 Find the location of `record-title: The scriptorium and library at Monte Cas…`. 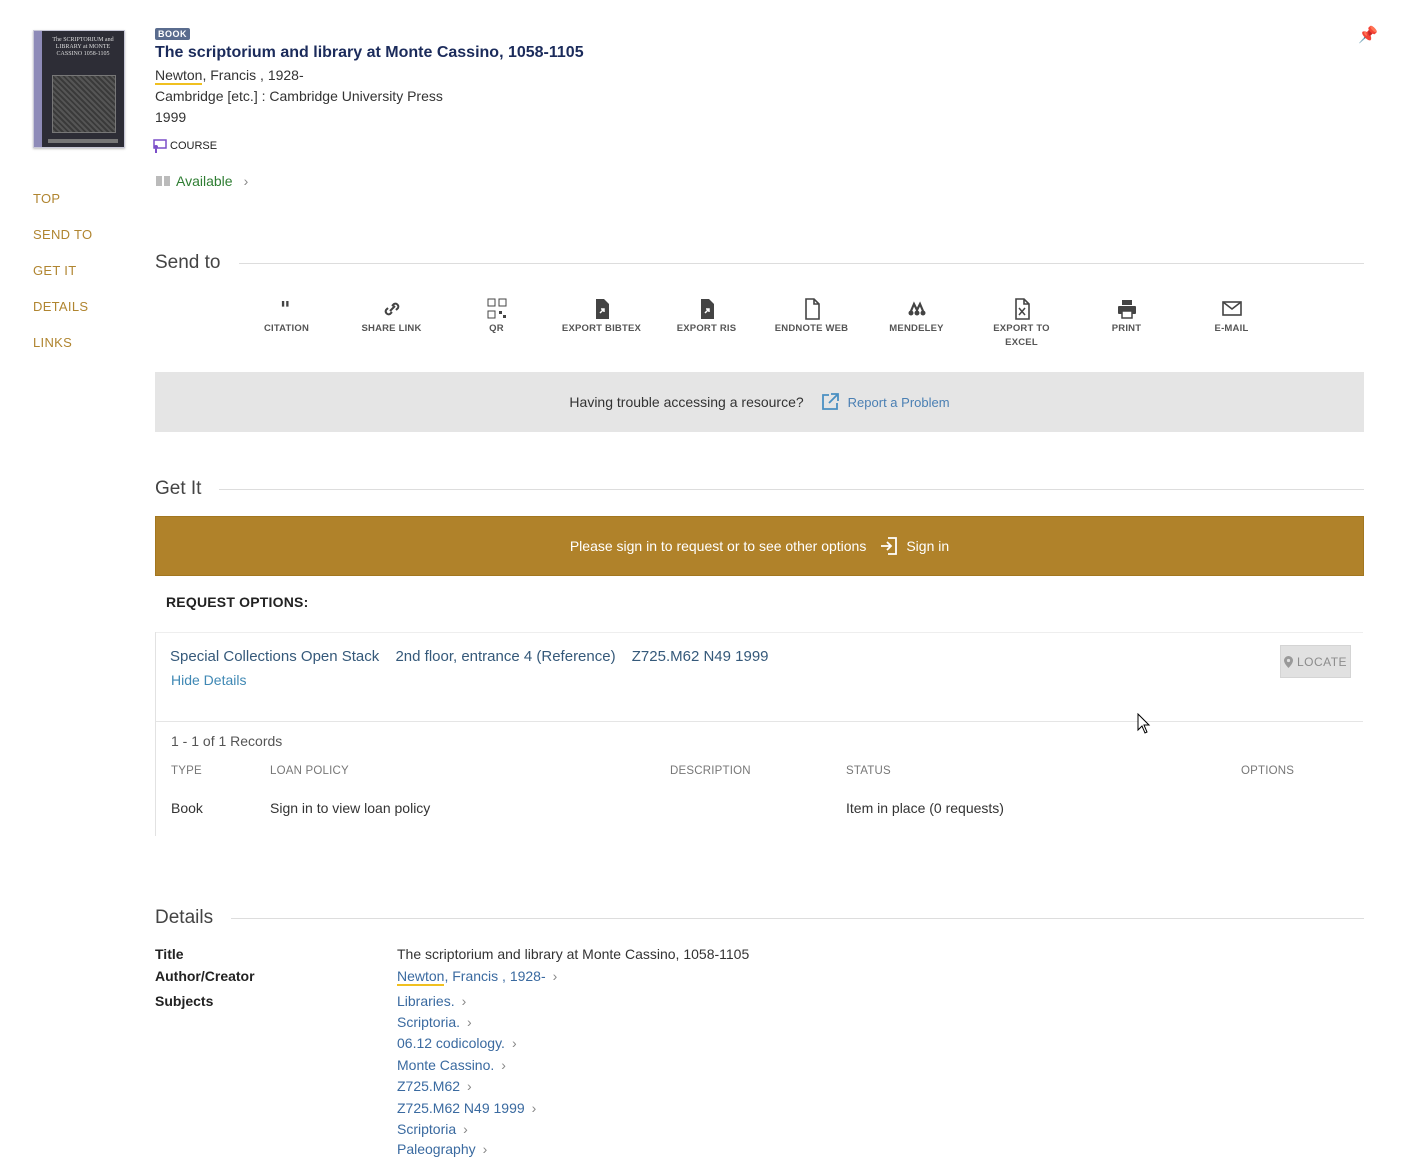

record-title: The scriptorium and library at Monte Cas… is located at coordinates (369, 53).